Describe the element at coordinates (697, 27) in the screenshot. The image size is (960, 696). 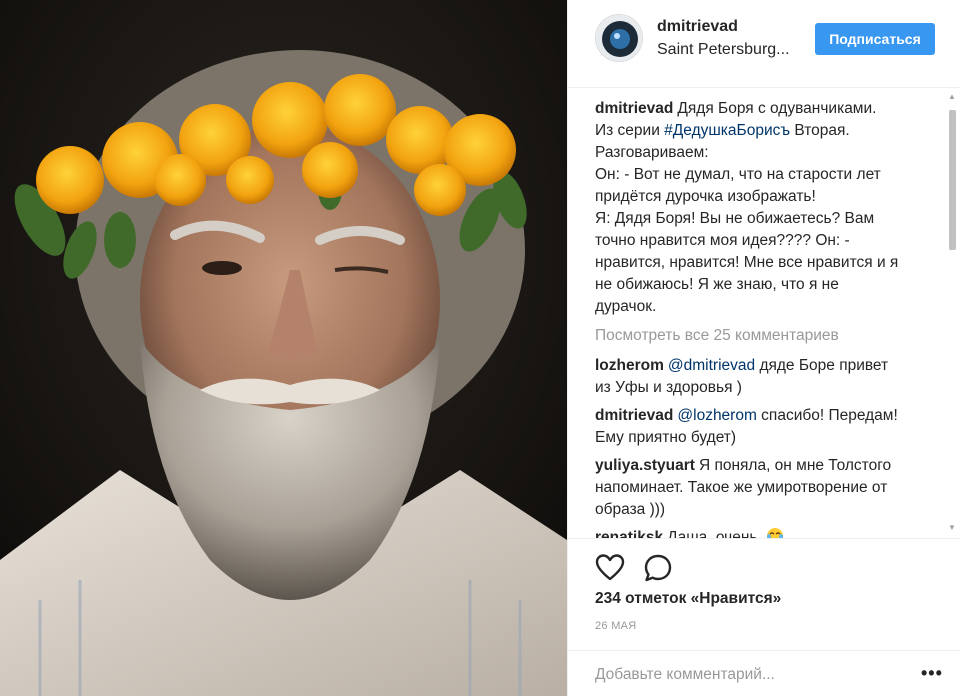
I see `header-username: dmitrievad` at that location.